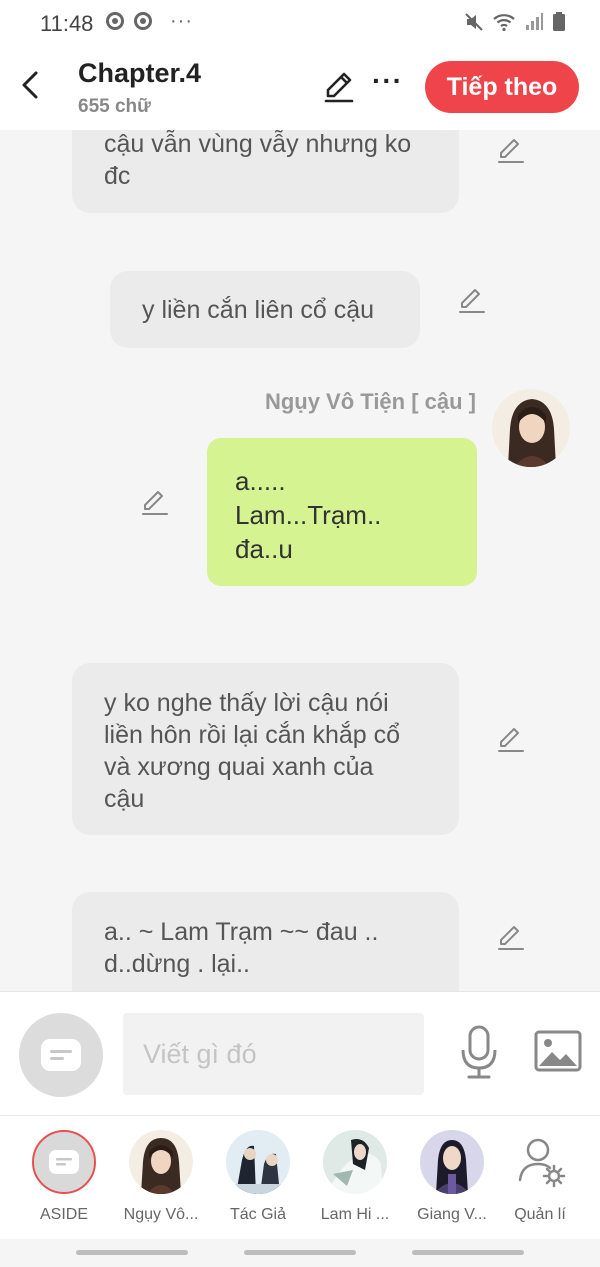  I want to click on message-input, so click(273, 1054).